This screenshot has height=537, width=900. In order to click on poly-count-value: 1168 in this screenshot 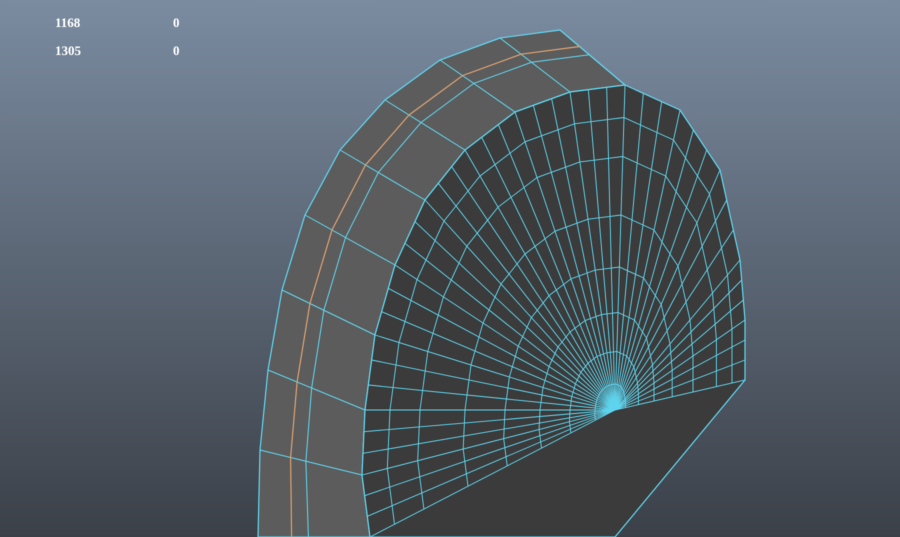, I will do `click(68, 23)`.